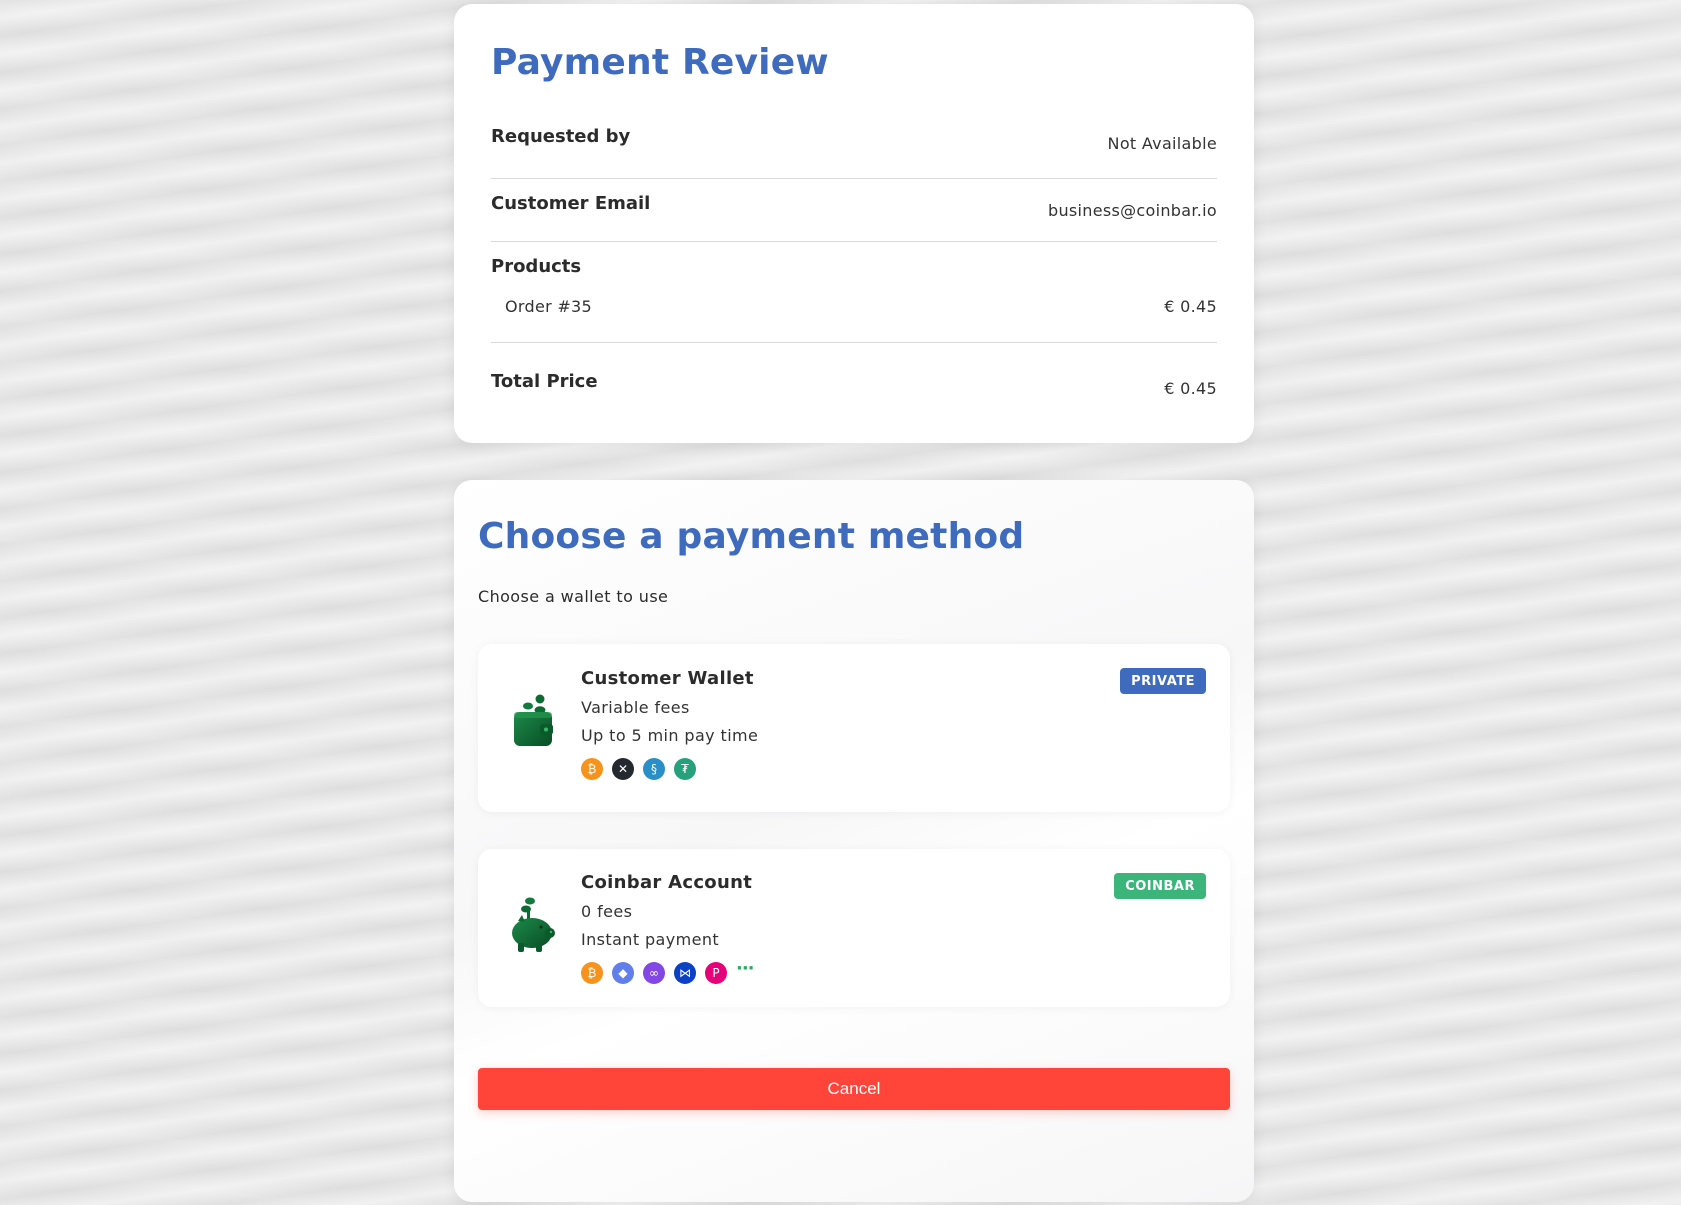  Describe the element at coordinates (1162, 143) in the screenshot. I see `requested-by-value: Not Available` at that location.